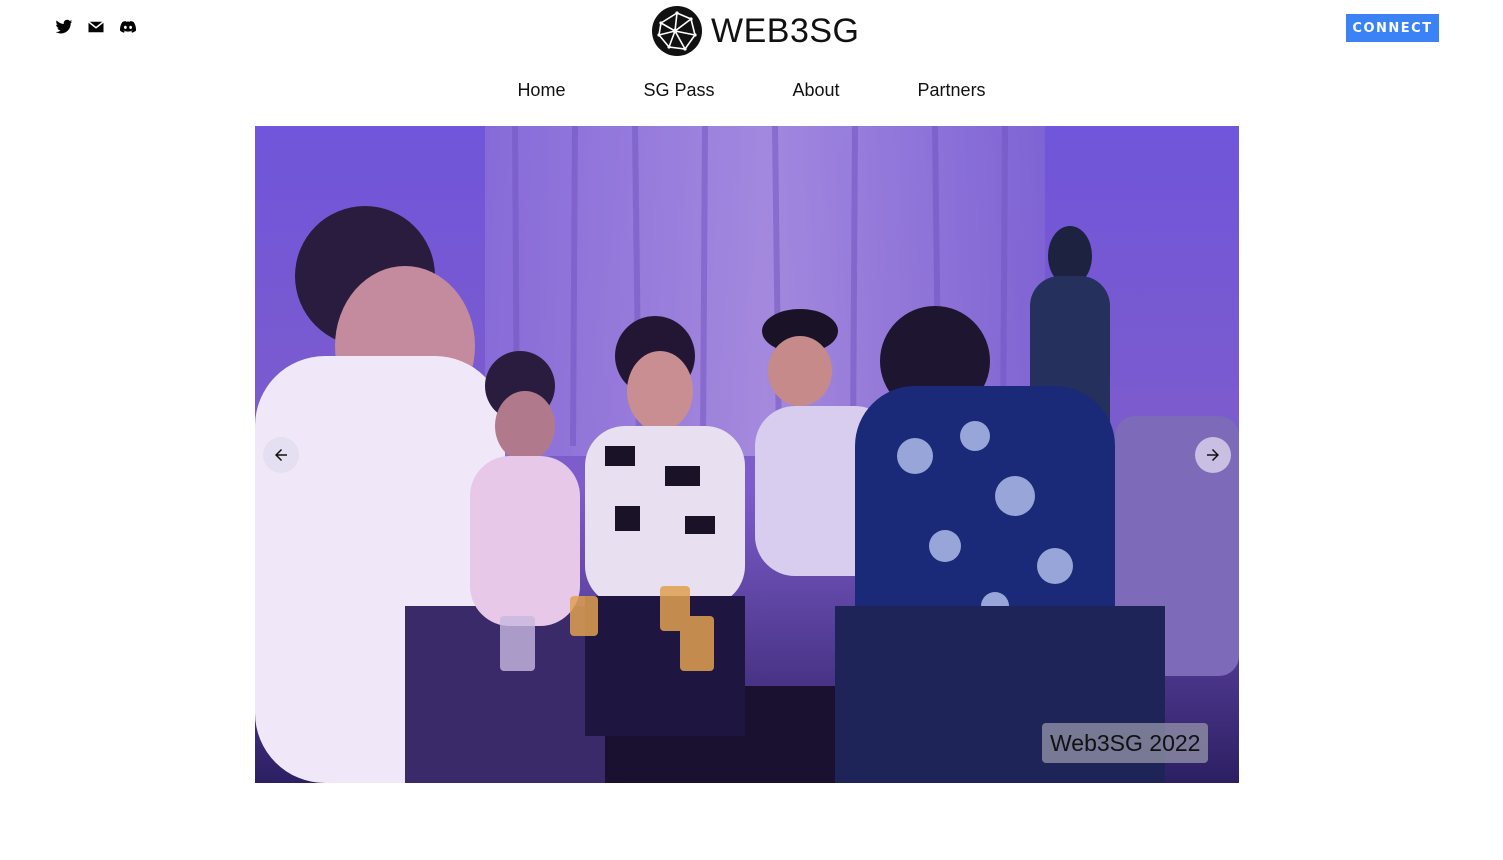 This screenshot has width=1503, height=860. Describe the element at coordinates (785, 30) in the screenshot. I see `logo-wordmark: WEB3SG` at that location.